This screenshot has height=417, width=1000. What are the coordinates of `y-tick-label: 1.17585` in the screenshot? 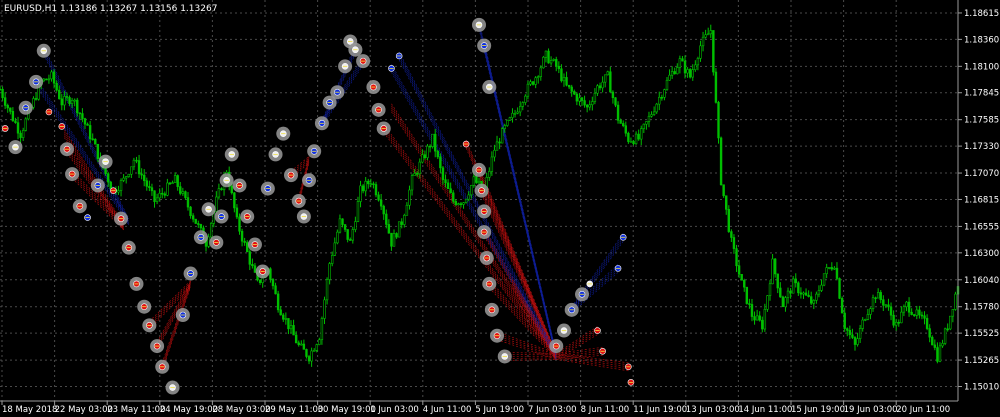 It's located at (981, 121).